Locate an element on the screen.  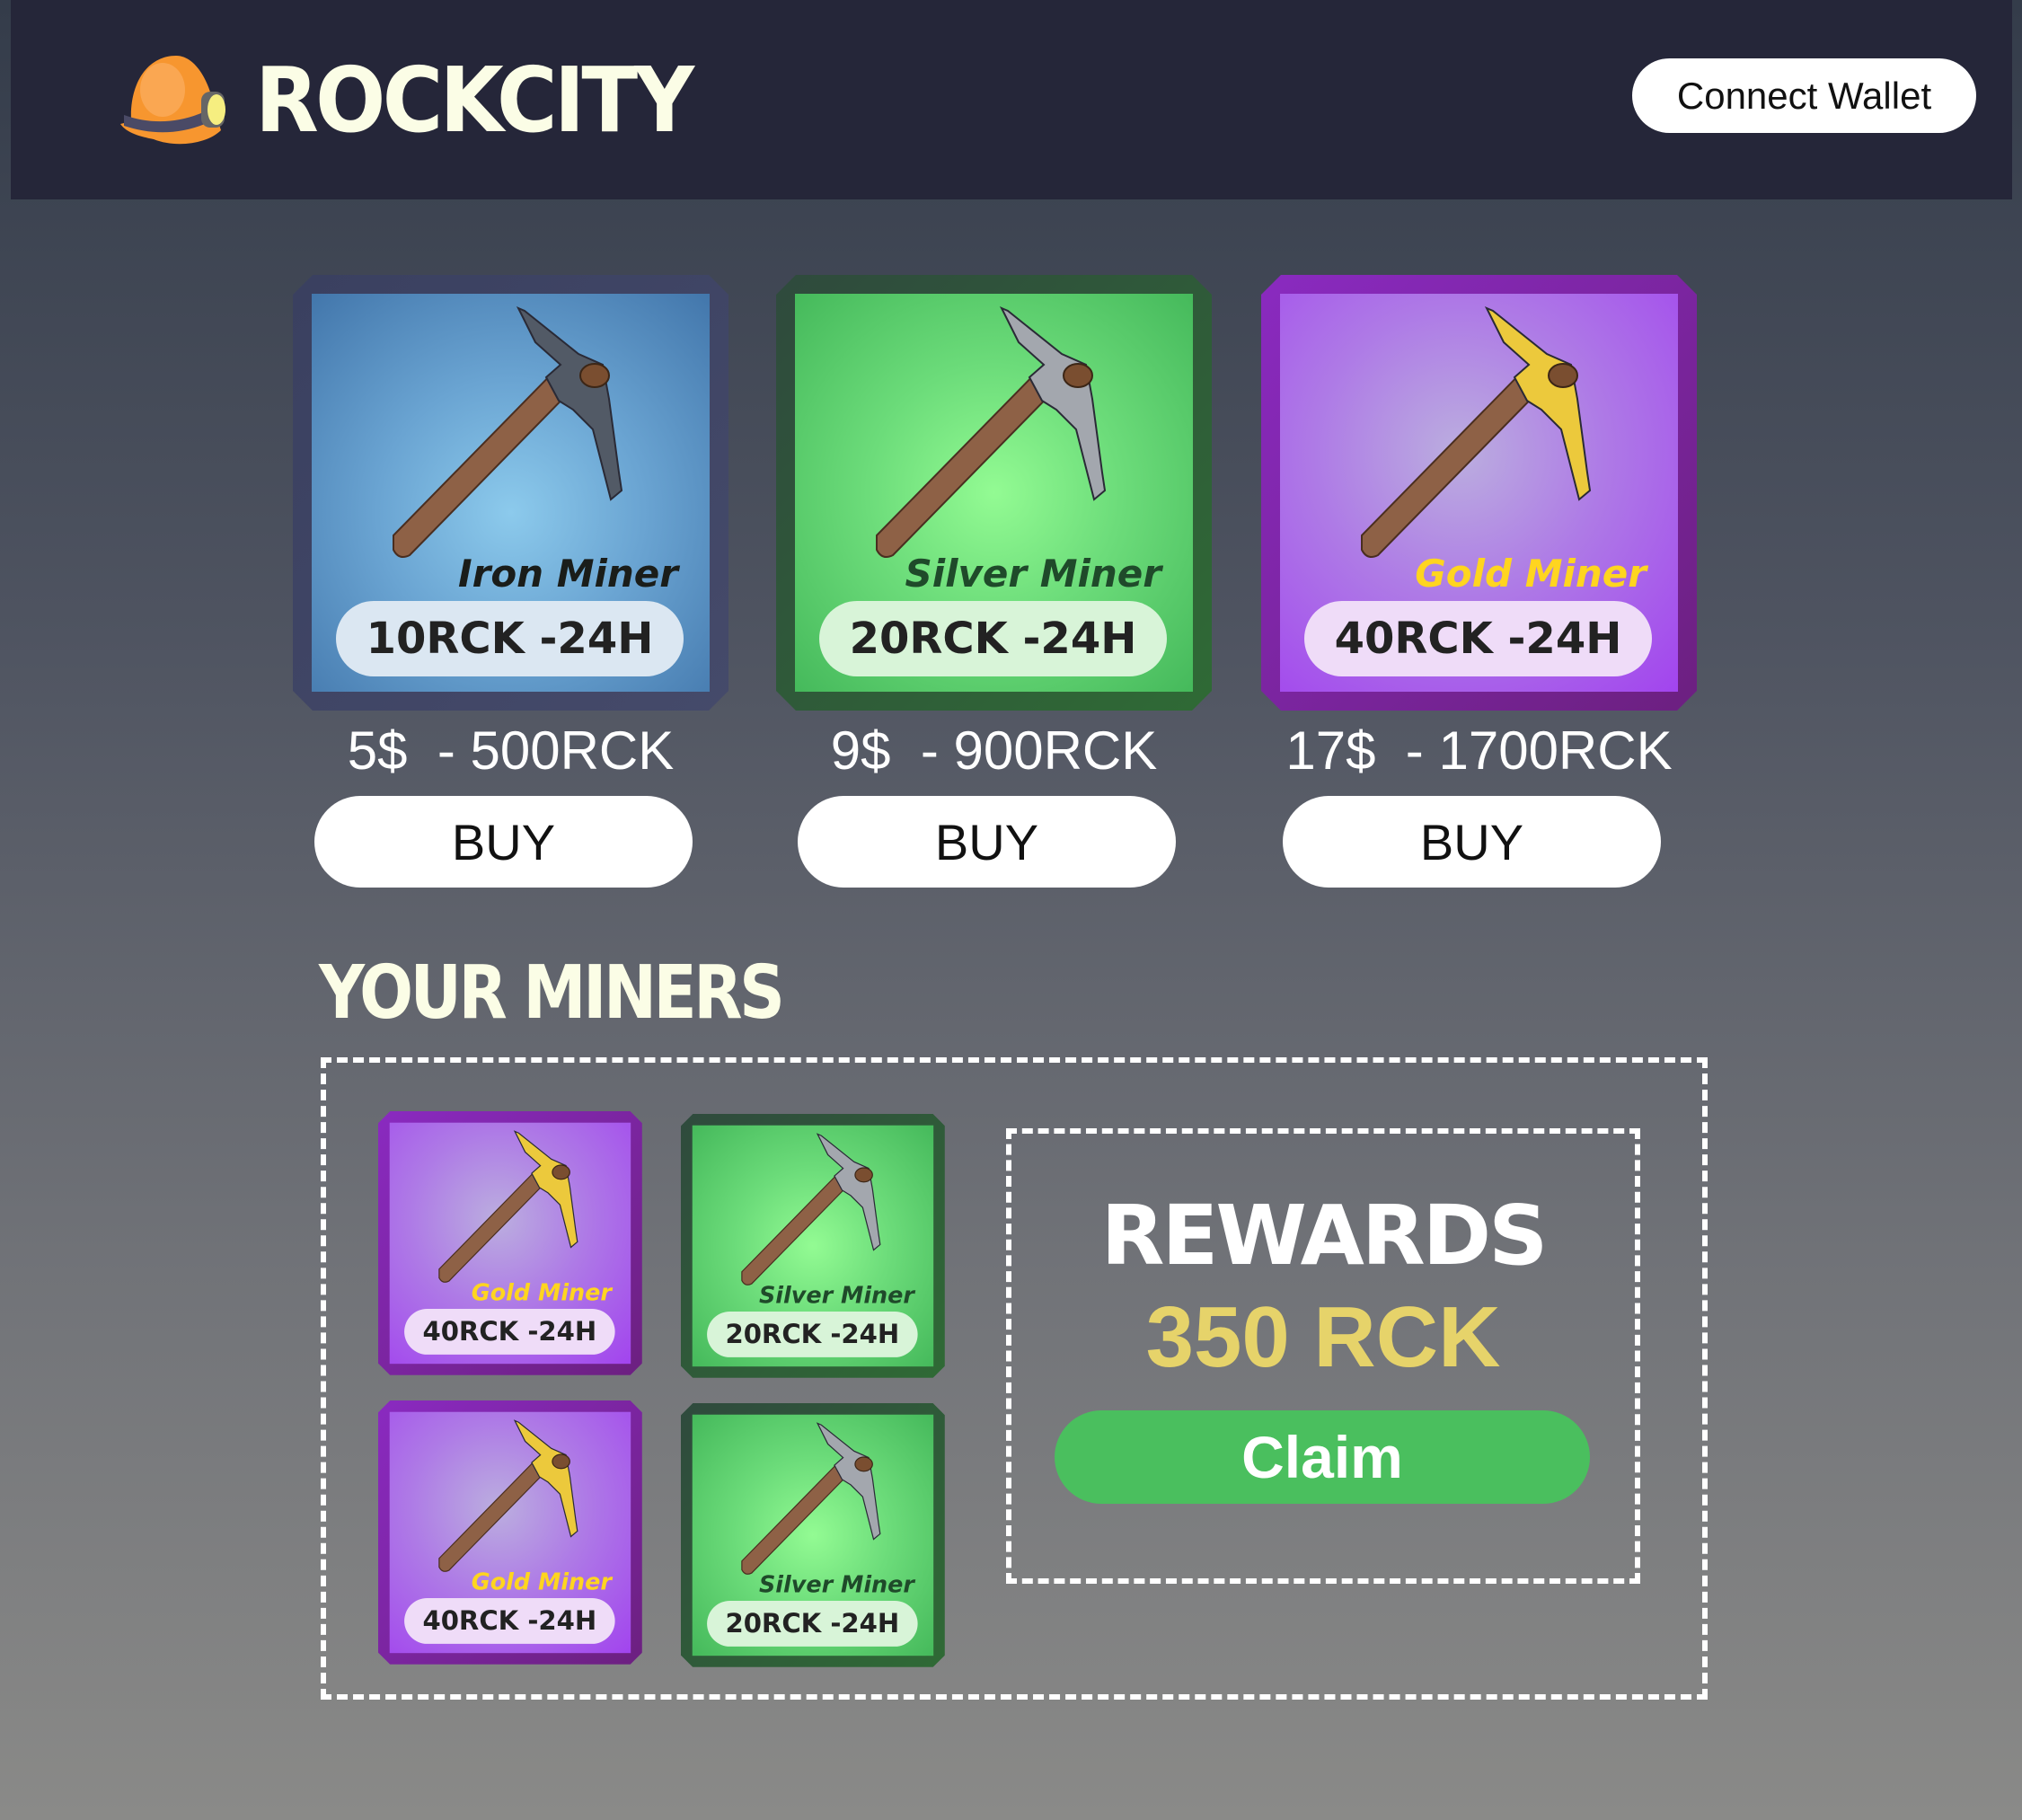
buy-iron-button: BUY is located at coordinates (504, 842).